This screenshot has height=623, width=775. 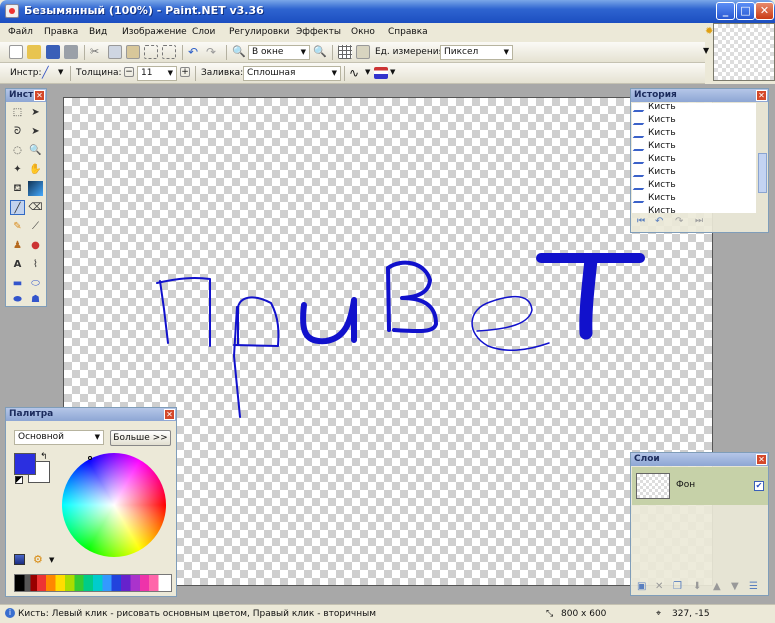 I want to click on new-file-icon, so click(x=16, y=52).